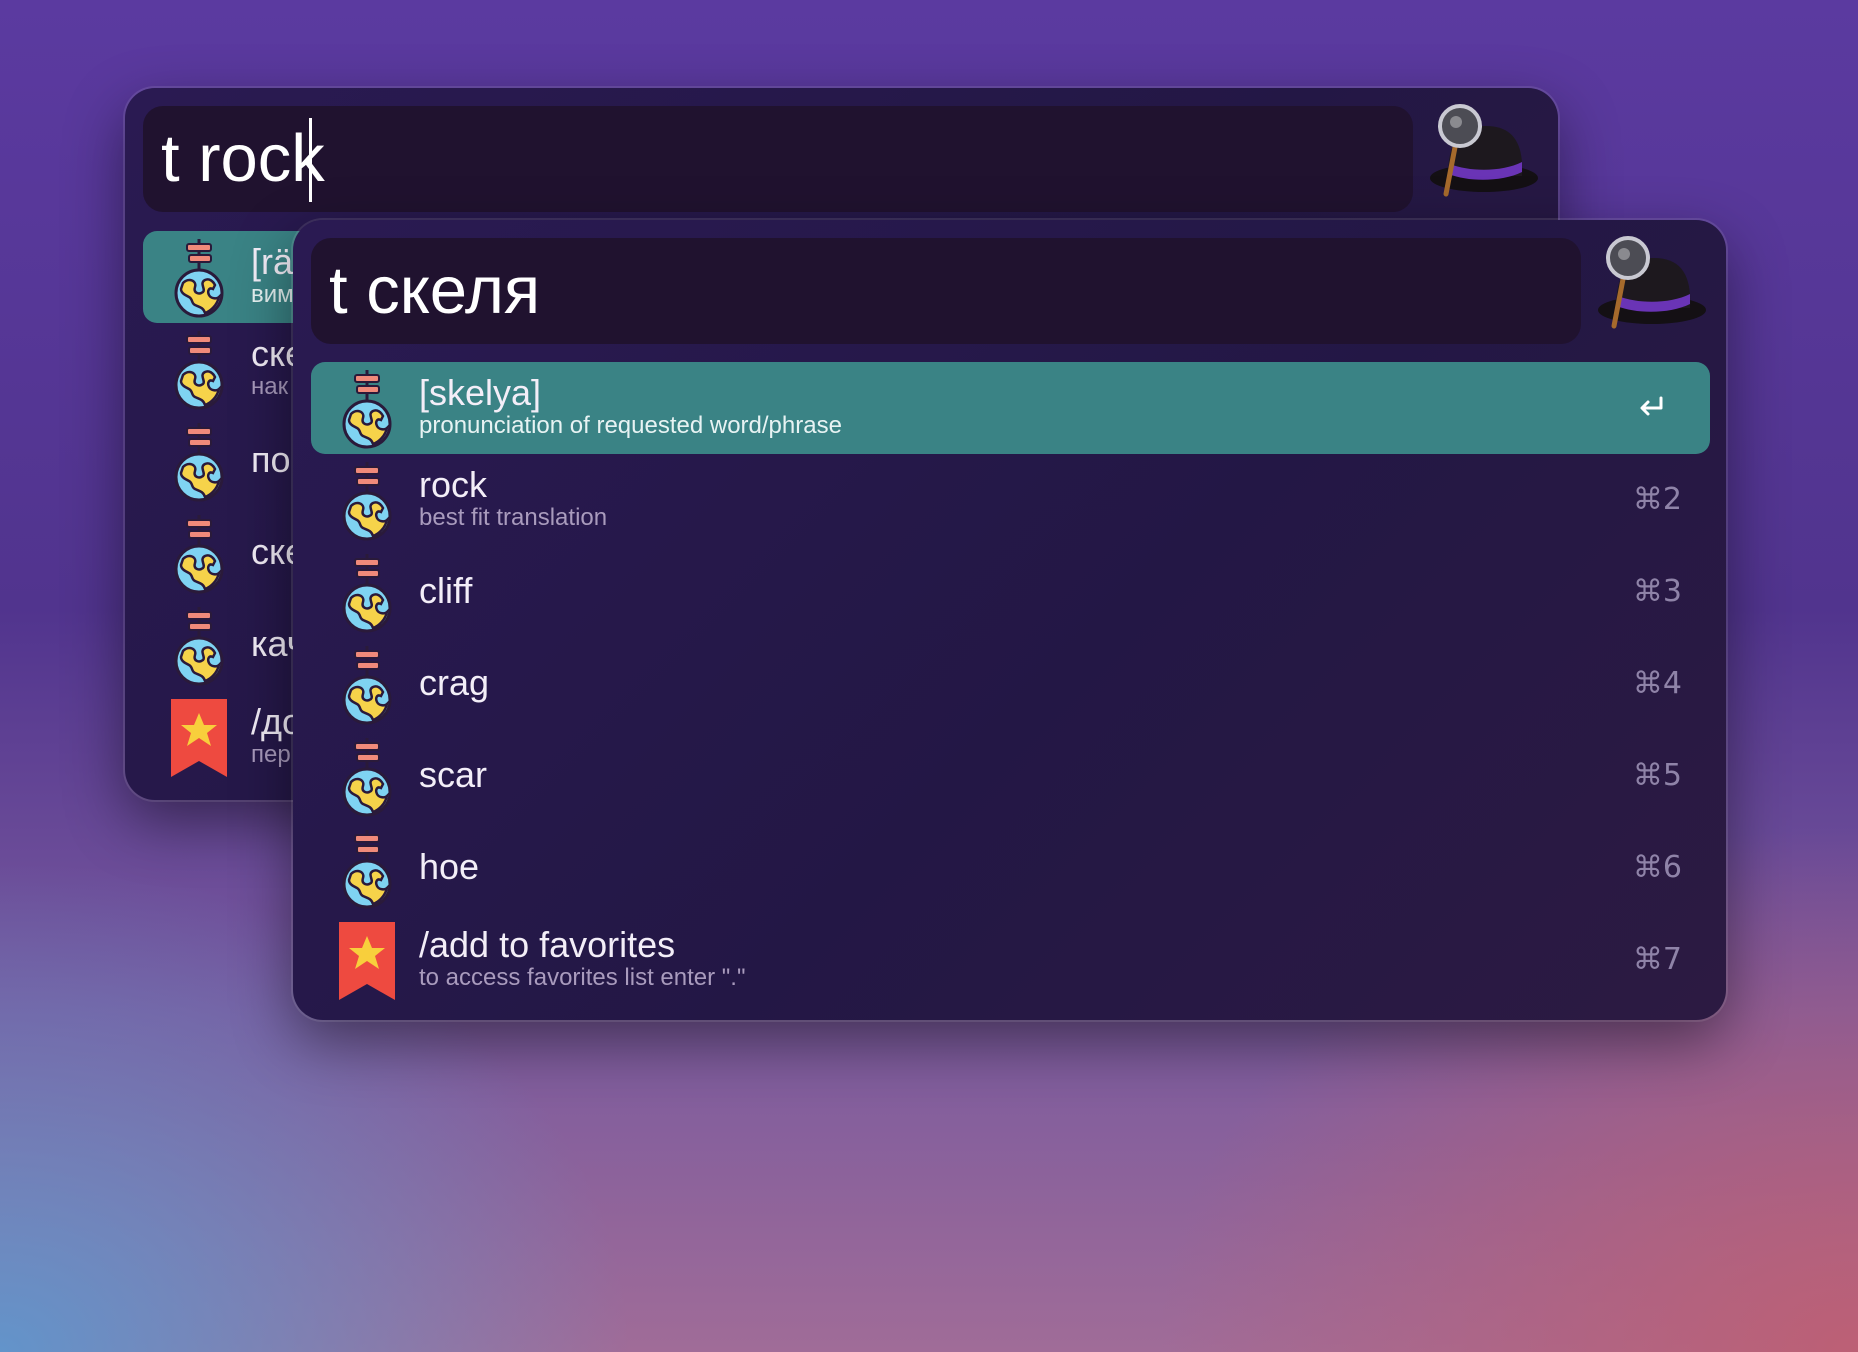  Describe the element at coordinates (1657, 775) in the screenshot. I see `shortcut-label: ⌘5` at that location.